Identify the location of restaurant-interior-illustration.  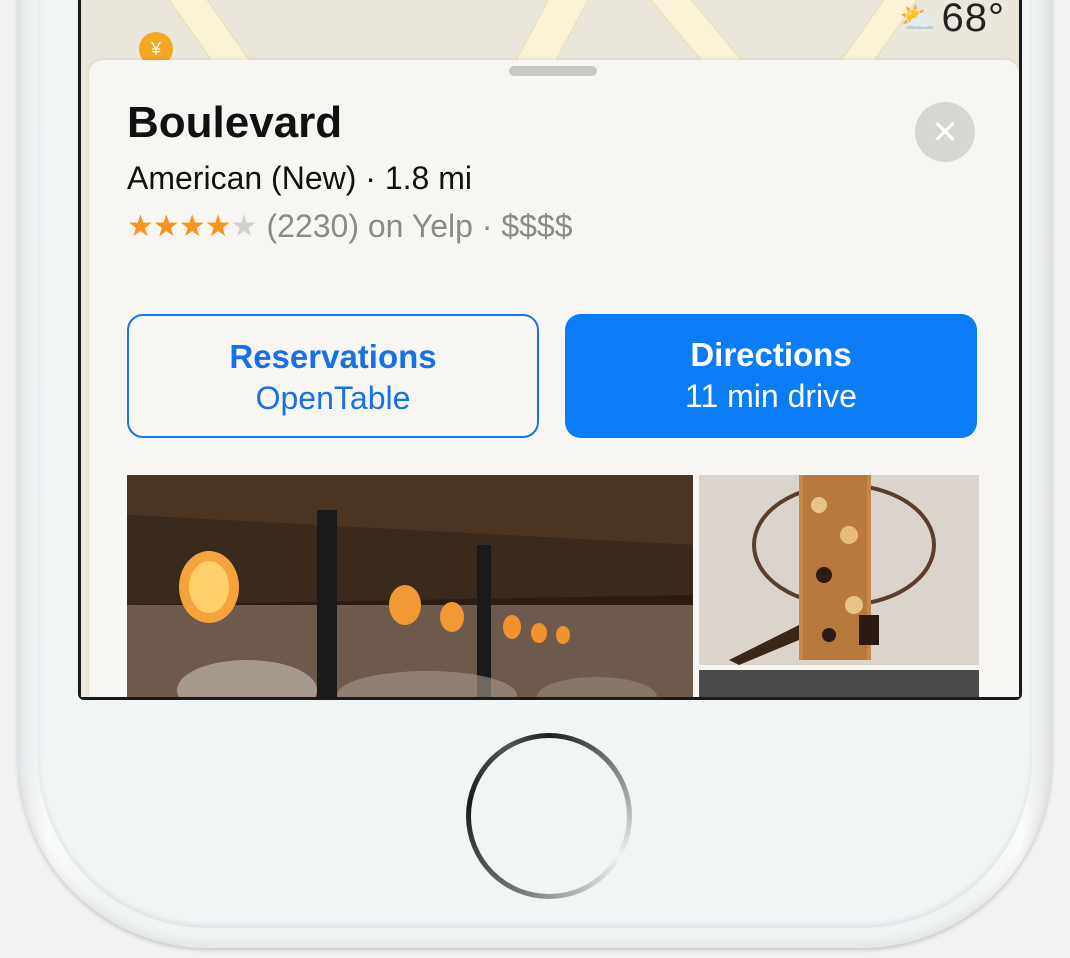
(410, 586).